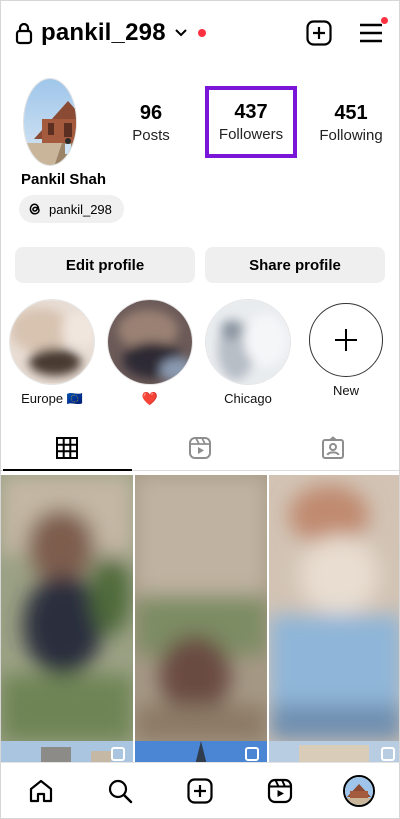  What do you see at coordinates (251, 134) in the screenshot?
I see `followers-label: Followers` at bounding box center [251, 134].